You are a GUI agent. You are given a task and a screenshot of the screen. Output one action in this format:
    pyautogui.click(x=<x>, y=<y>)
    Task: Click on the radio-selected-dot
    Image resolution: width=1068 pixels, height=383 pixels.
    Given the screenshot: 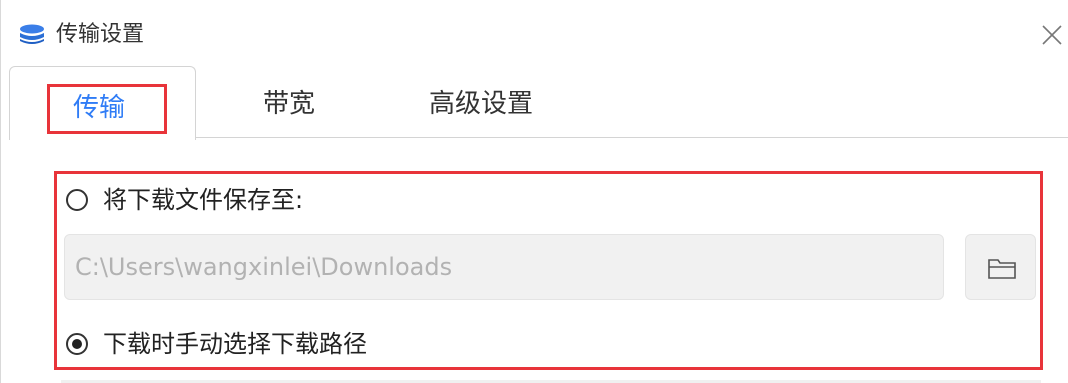 What is the action you would take?
    pyautogui.click(x=77, y=344)
    